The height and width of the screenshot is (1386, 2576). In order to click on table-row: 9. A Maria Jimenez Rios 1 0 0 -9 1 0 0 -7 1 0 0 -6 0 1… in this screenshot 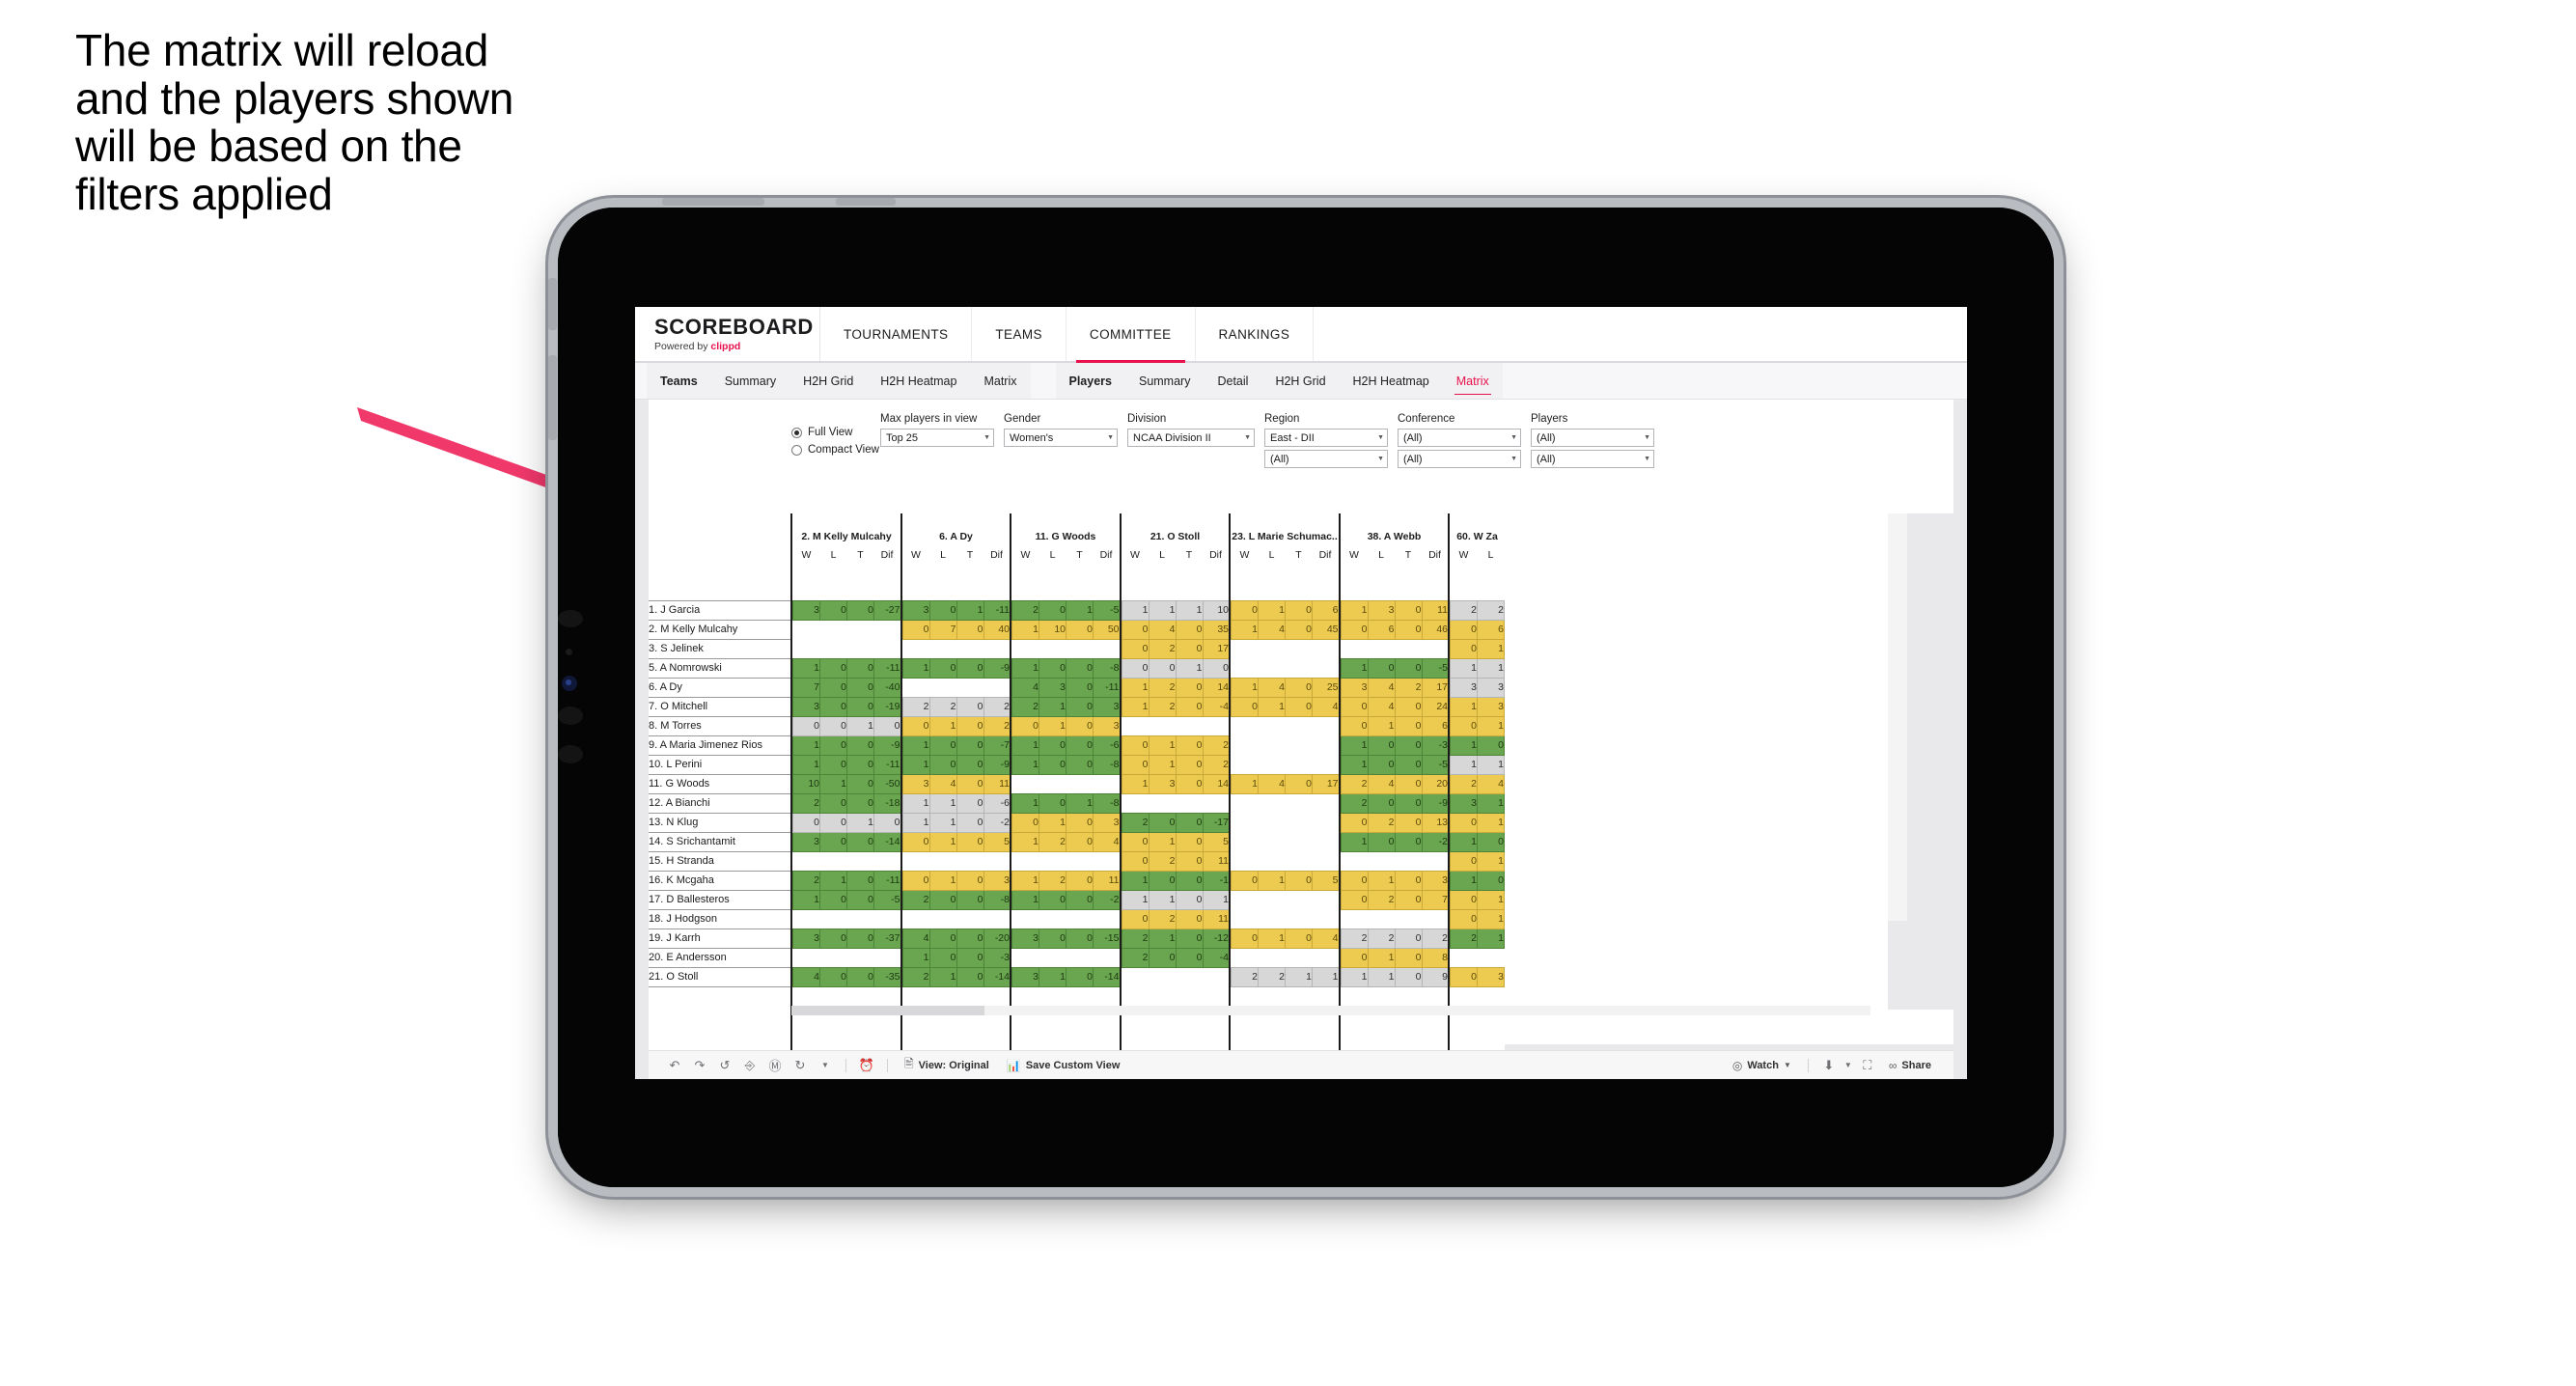, I will do `click(1077, 746)`.